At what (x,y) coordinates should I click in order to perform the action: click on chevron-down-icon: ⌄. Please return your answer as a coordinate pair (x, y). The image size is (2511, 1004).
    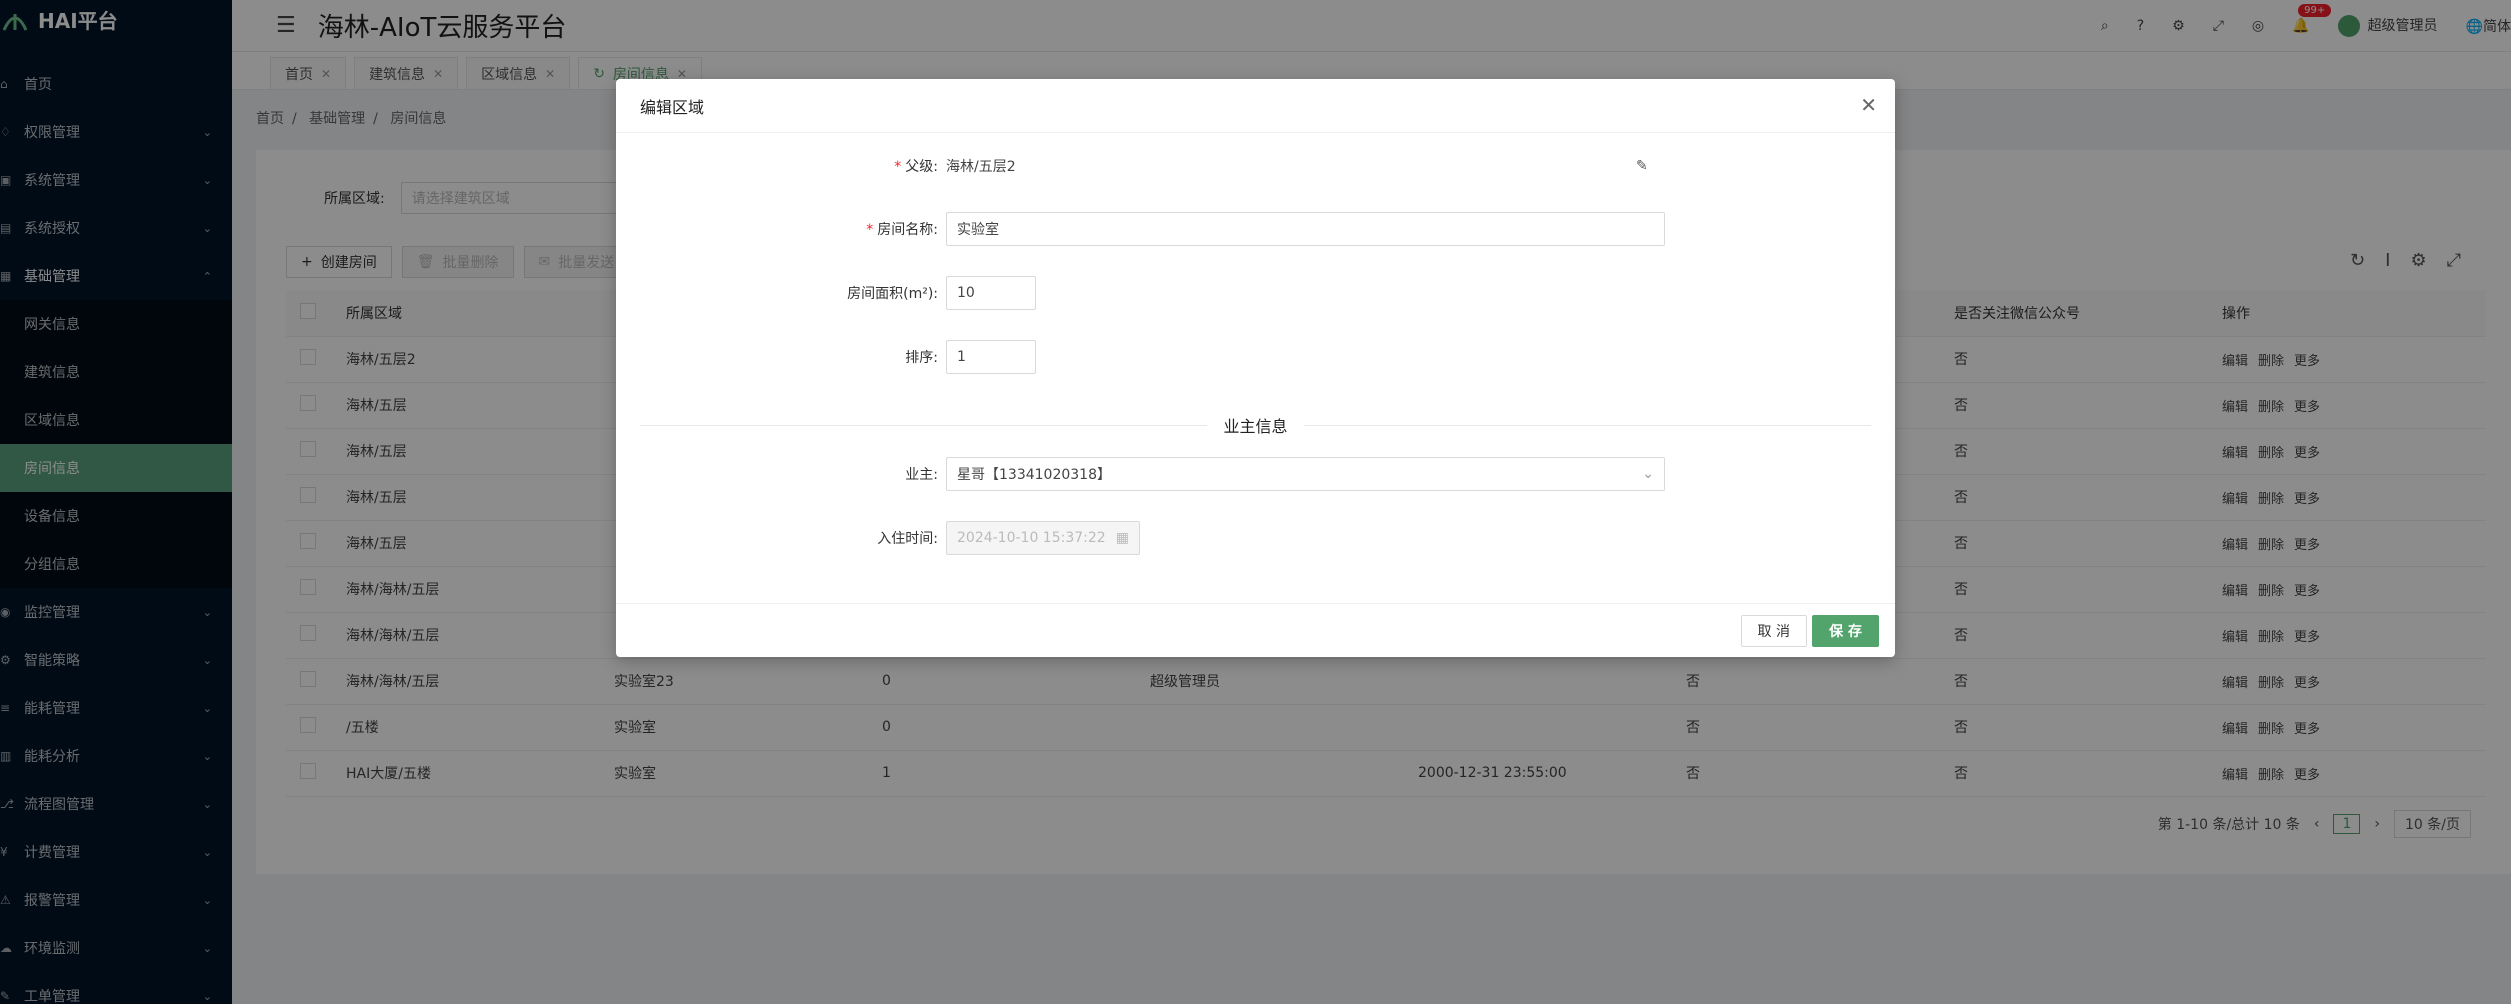
    Looking at the image, I should click on (1648, 474).